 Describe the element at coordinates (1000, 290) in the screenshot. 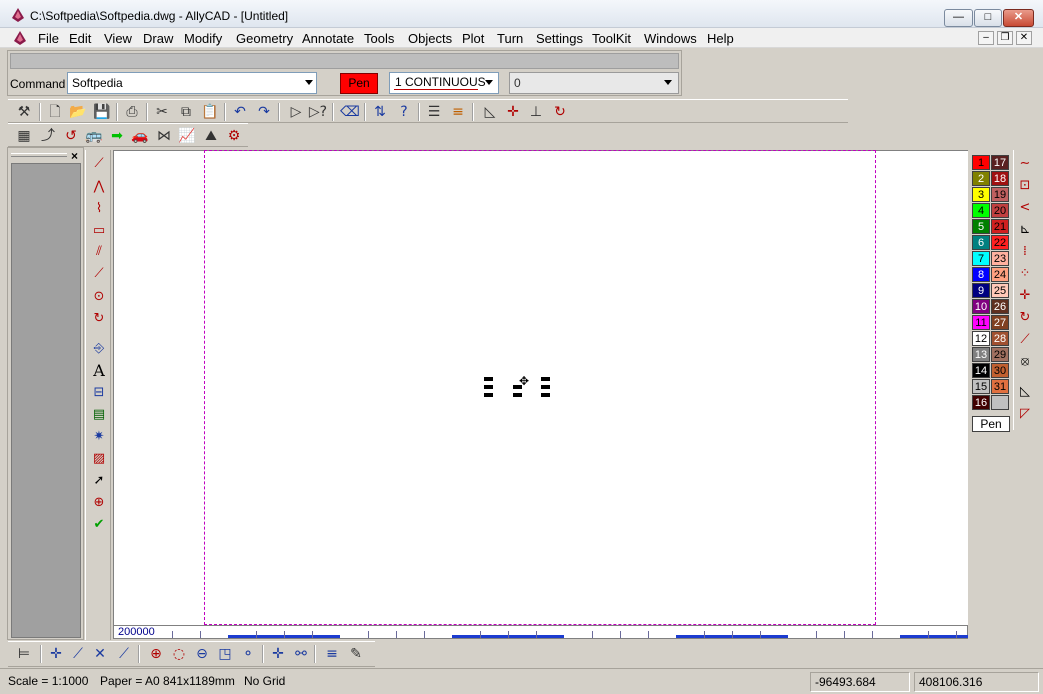

I see `palette-color-25: 25` at that location.